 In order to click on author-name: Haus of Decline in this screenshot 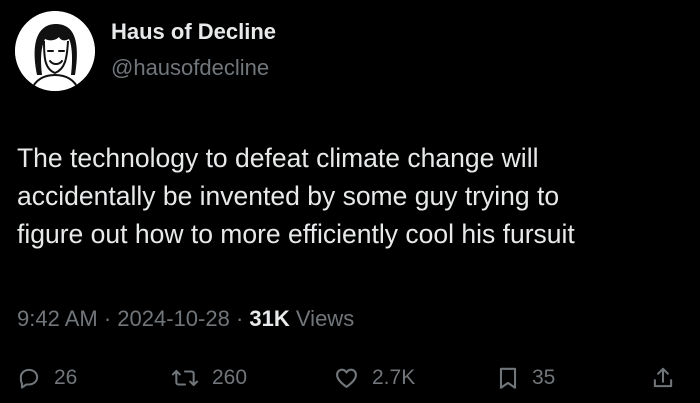, I will do `click(193, 32)`.